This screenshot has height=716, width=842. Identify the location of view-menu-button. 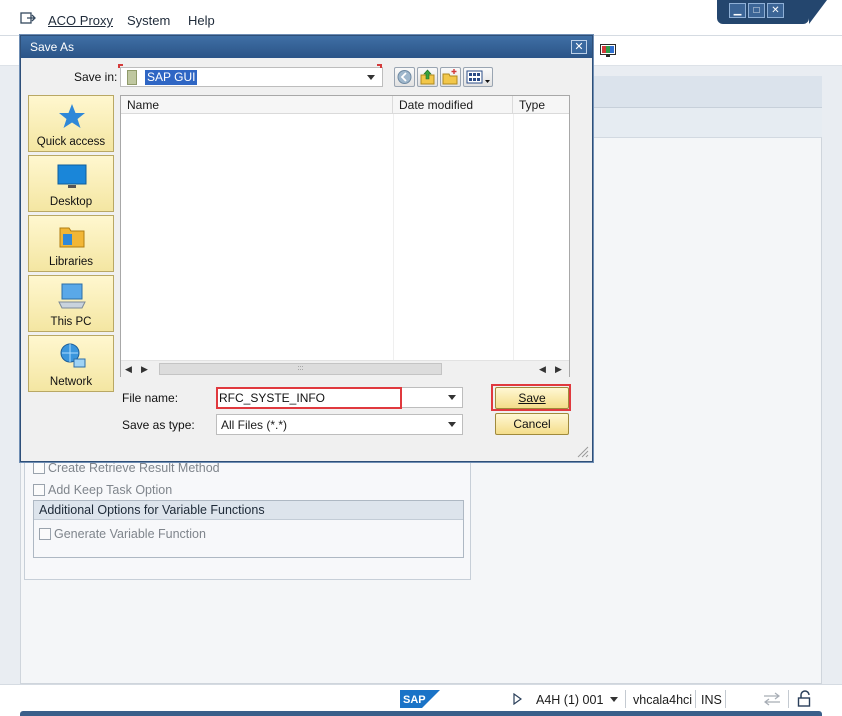
(478, 77).